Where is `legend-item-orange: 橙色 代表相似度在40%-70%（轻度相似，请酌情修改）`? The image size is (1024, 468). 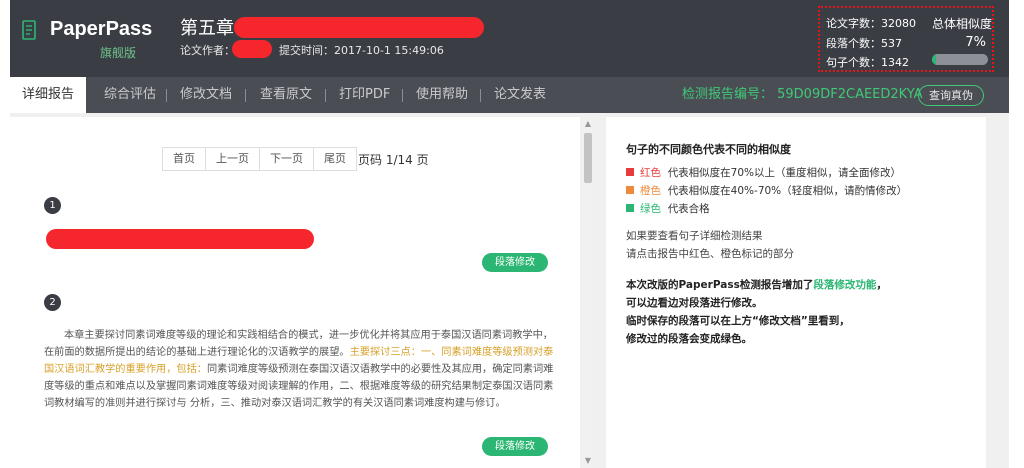
legend-item-orange: 橙色 代表相似度在40%-70%（轻度相似，请酌情修改） is located at coordinates (766, 190).